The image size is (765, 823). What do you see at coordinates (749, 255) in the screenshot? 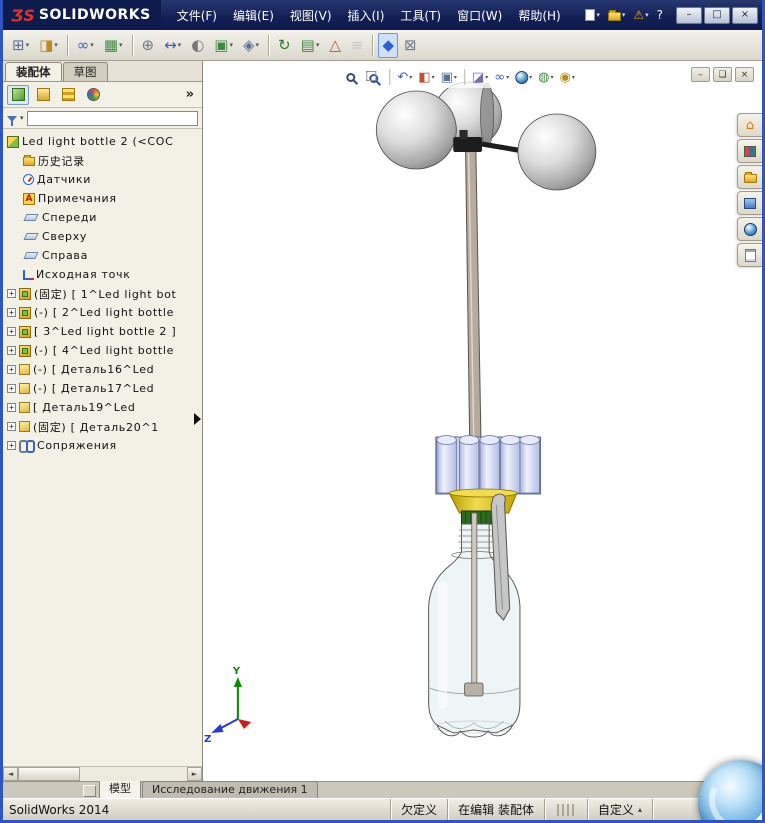
I see `custom-properties-tab` at bounding box center [749, 255].